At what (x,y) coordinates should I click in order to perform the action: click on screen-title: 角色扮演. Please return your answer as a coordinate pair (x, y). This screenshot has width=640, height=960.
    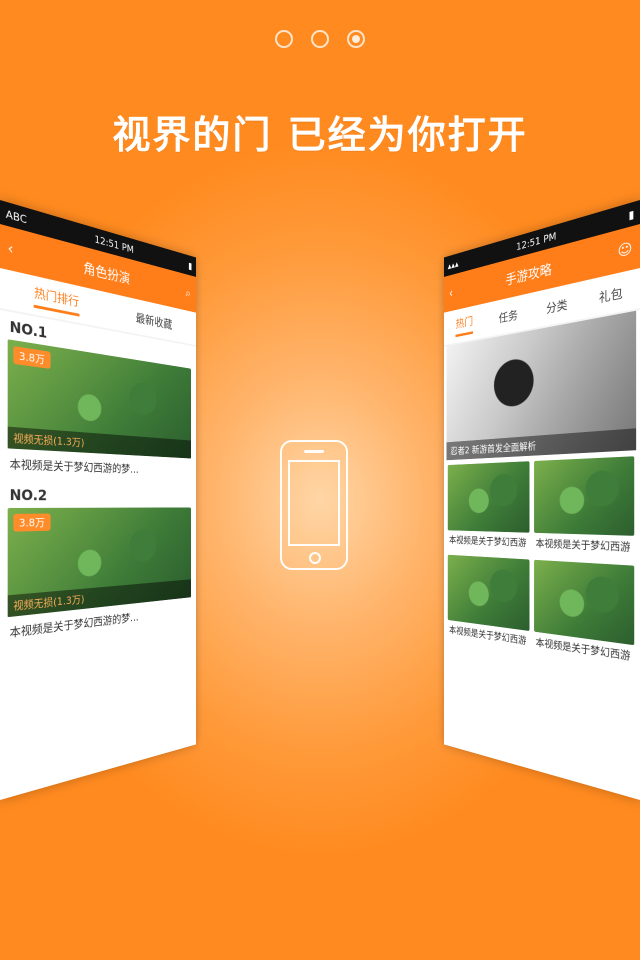
    Looking at the image, I should click on (106, 272).